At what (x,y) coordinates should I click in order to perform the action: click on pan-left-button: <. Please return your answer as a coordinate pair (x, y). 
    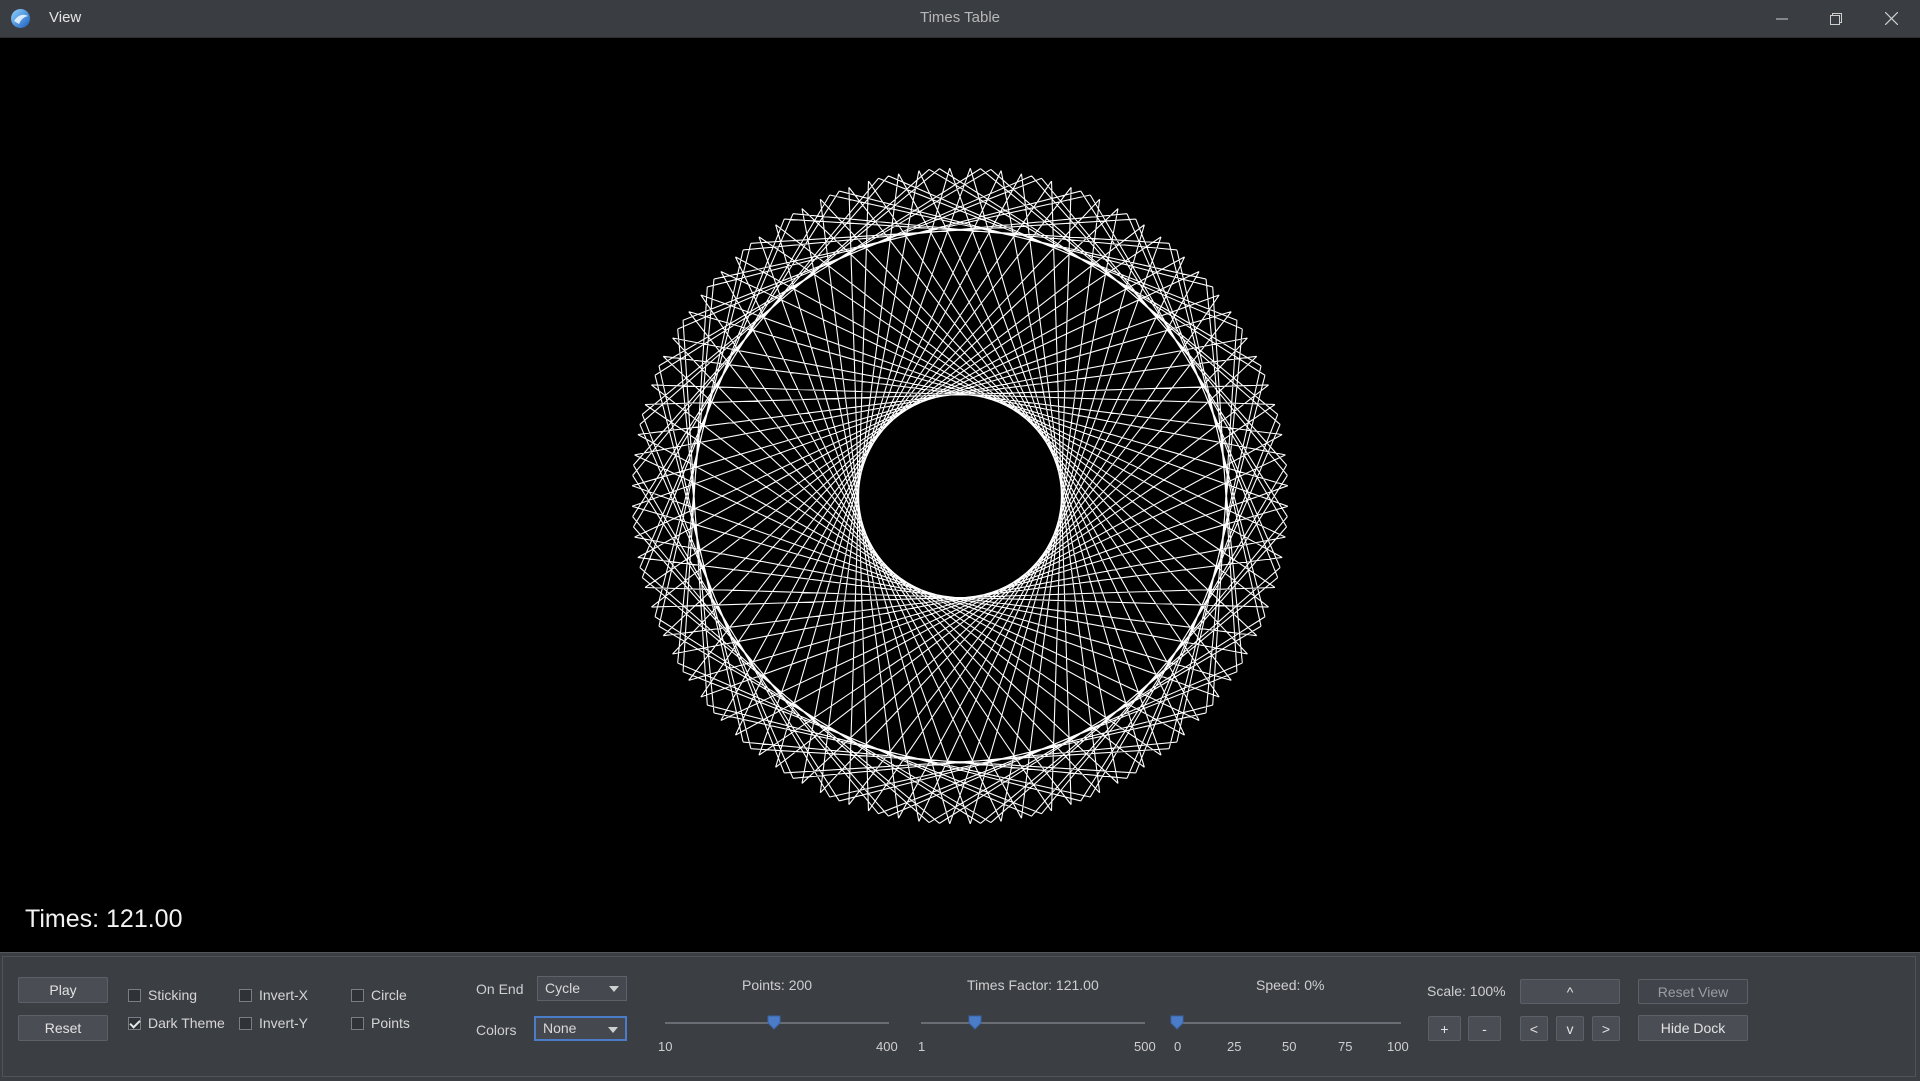
    Looking at the image, I should click on (1534, 1028).